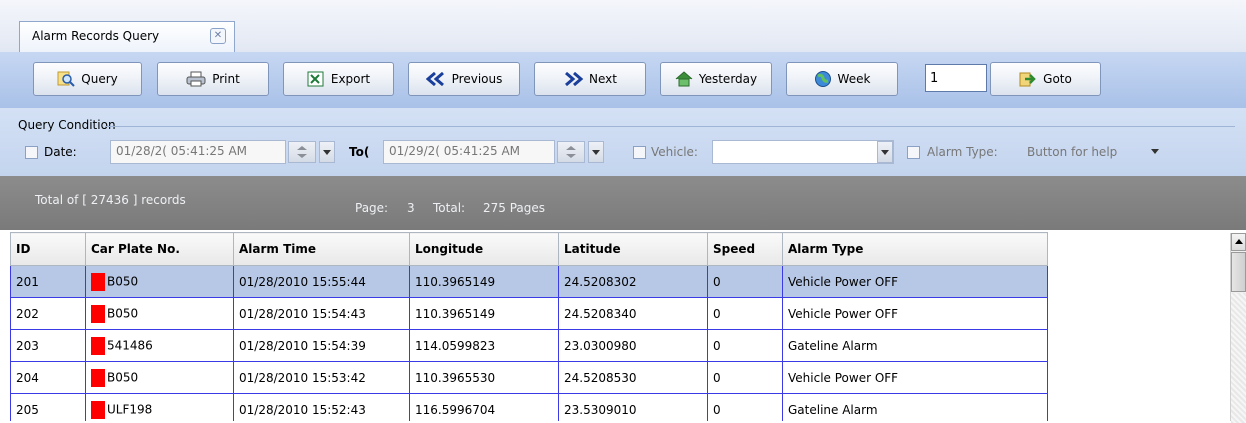  What do you see at coordinates (48, 377) in the screenshot?
I see `cell-id: 204` at bounding box center [48, 377].